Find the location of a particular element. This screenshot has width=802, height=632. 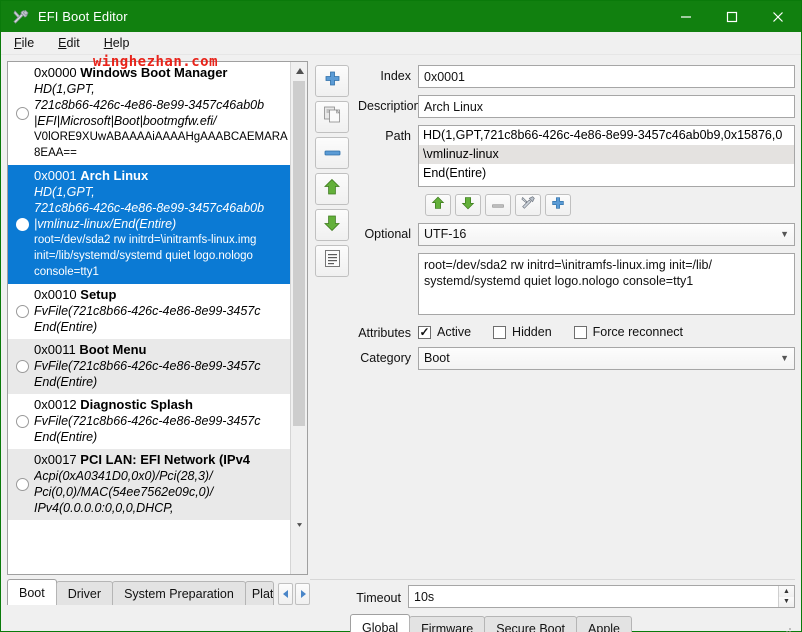

menu-file-rest: ile is located at coordinates (28, 43).